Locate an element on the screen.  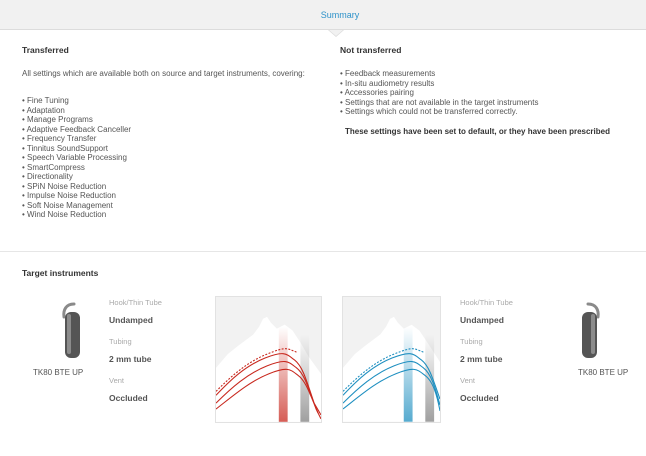
list-item: Manage Programs is located at coordinates (172, 120).